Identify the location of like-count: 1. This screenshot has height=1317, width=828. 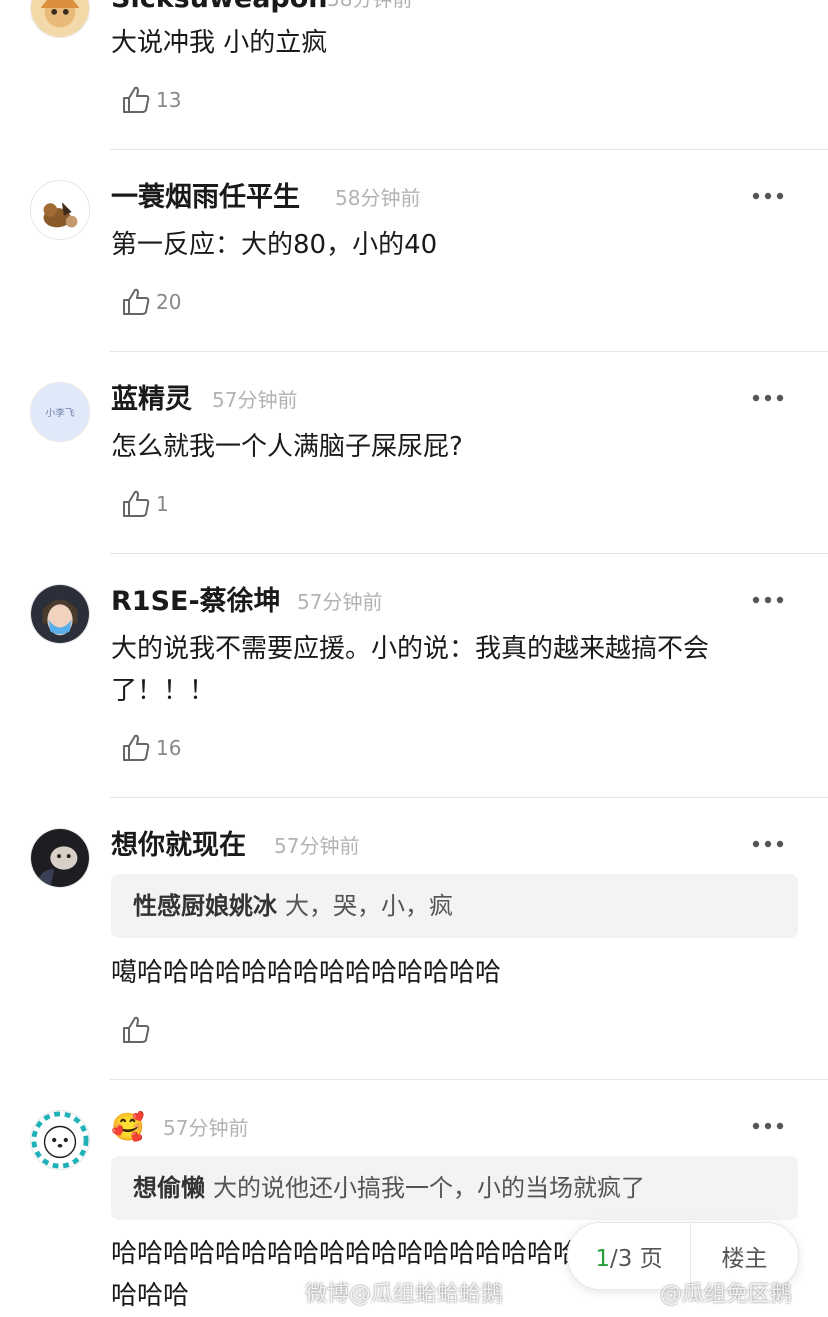
(162, 504).